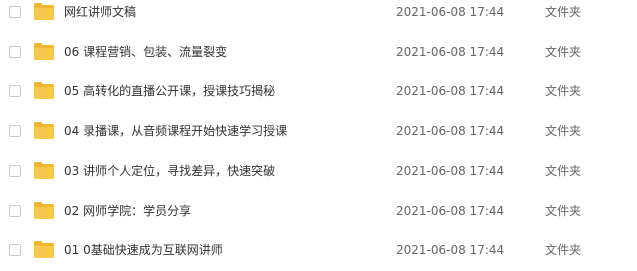 The image size is (637, 271). I want to click on file-name: 06 课程营销、包装、流量裂变, so click(145, 52).